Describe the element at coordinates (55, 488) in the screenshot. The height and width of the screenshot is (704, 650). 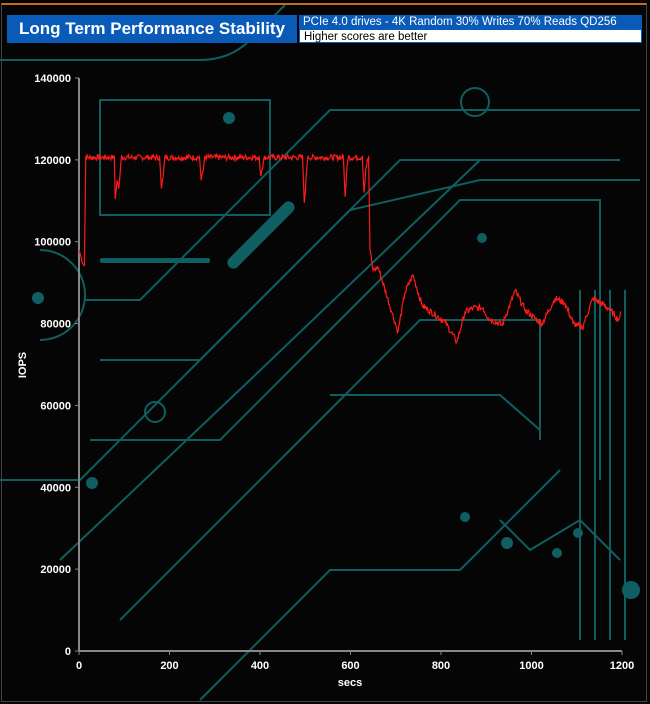
I see `y-tick-label: 40000` at that location.